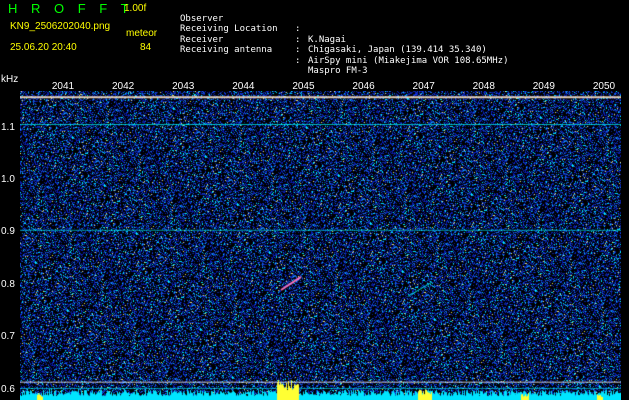 The height and width of the screenshot is (400, 629). Describe the element at coordinates (397, 50) in the screenshot. I see `info-value: Chigasaki, Japan (139.414 35.340)` at that location.